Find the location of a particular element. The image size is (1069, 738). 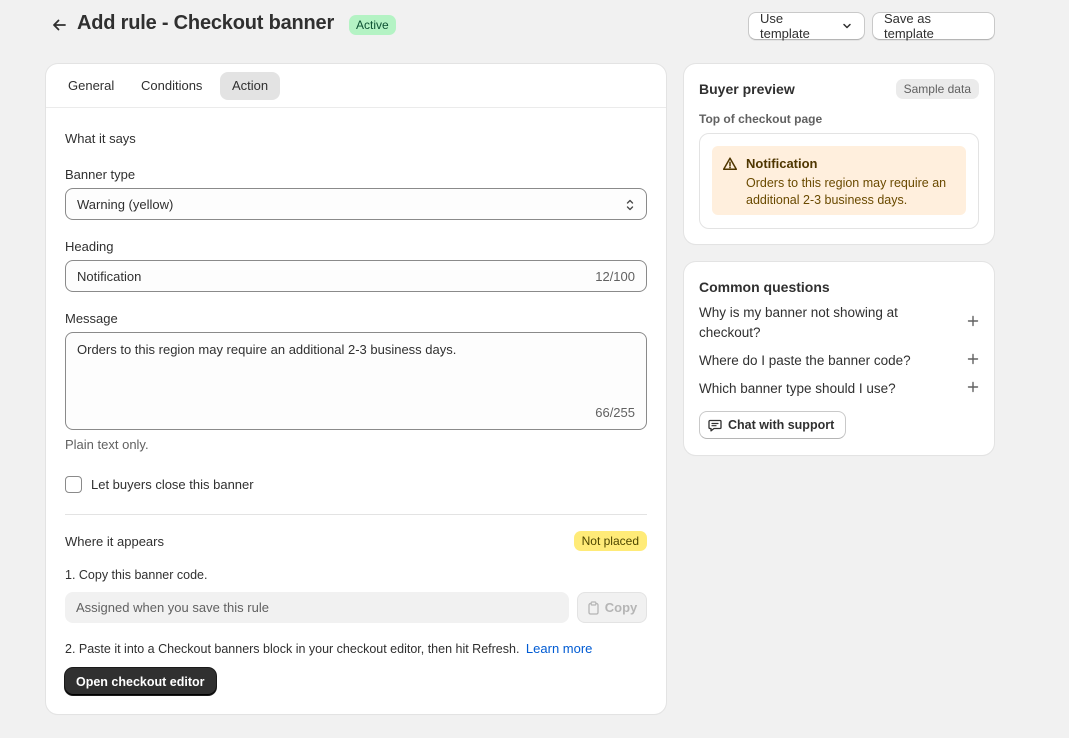

warning-triangle-icon is located at coordinates (730, 165).